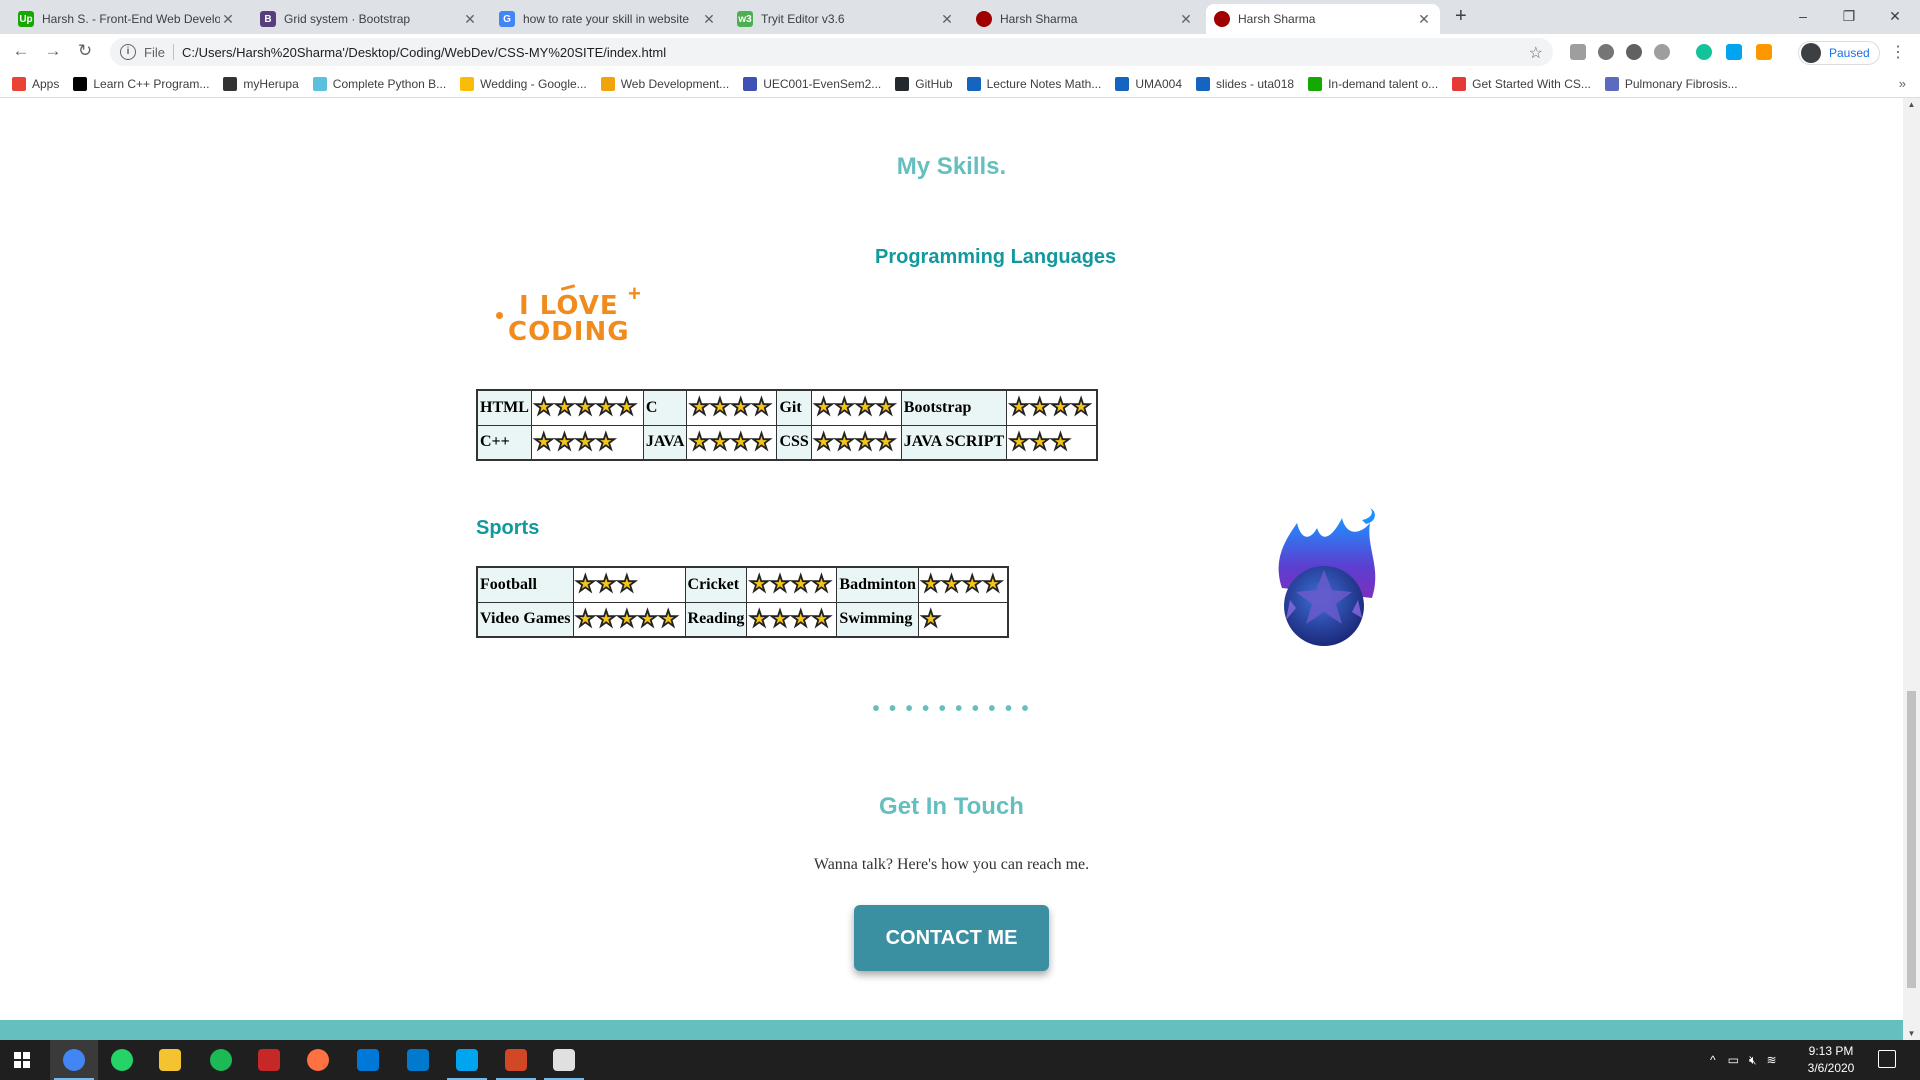 This screenshot has height=1080, width=1920. What do you see at coordinates (127, 19) in the screenshot?
I see `tab-1: Up Harsh S. - Front-End Web Develo ✕` at bounding box center [127, 19].